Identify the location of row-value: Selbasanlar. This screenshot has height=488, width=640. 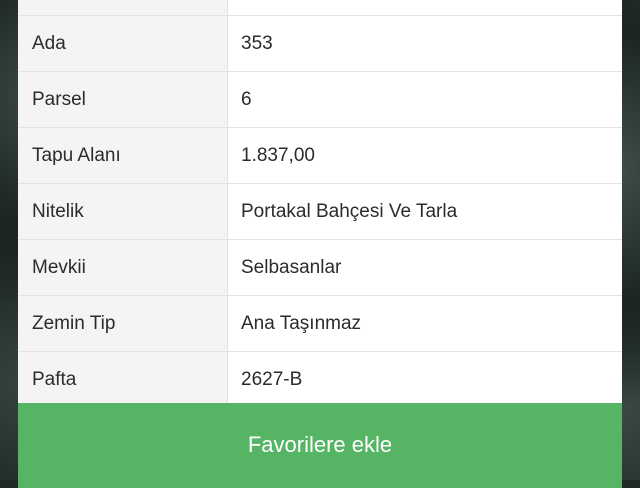
(425, 267).